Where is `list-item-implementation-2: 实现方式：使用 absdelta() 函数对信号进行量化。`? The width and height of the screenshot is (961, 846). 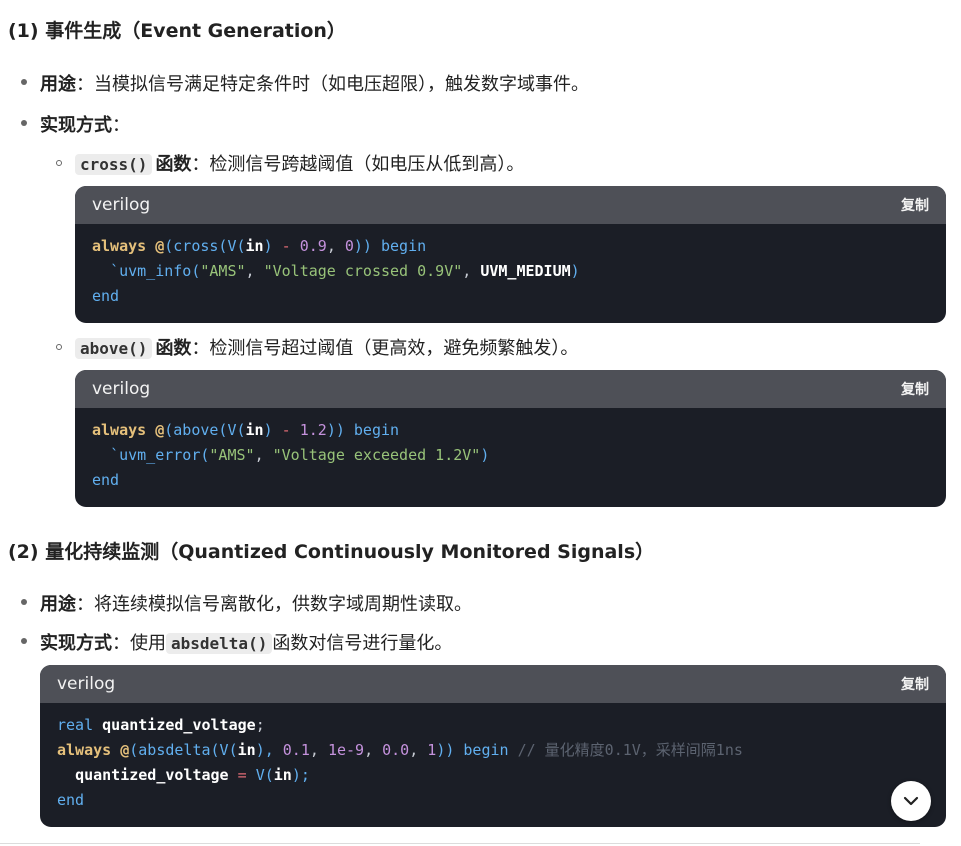
list-item-implementation-2: 实现方式：使用 absdelta() 函数对信号进行量化。 is located at coordinates (246, 642).